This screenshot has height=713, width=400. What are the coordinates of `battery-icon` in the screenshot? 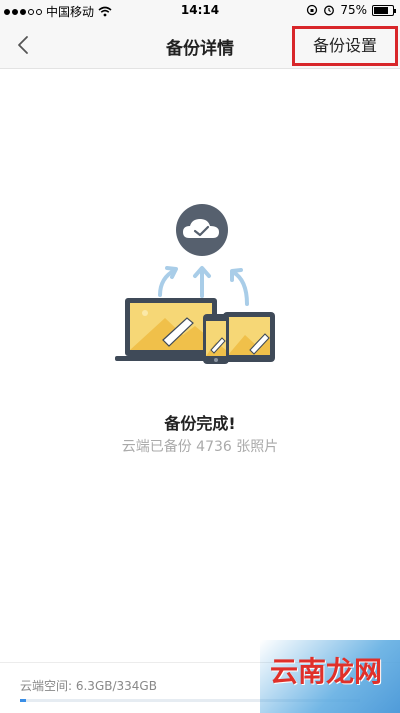 It's located at (384, 10).